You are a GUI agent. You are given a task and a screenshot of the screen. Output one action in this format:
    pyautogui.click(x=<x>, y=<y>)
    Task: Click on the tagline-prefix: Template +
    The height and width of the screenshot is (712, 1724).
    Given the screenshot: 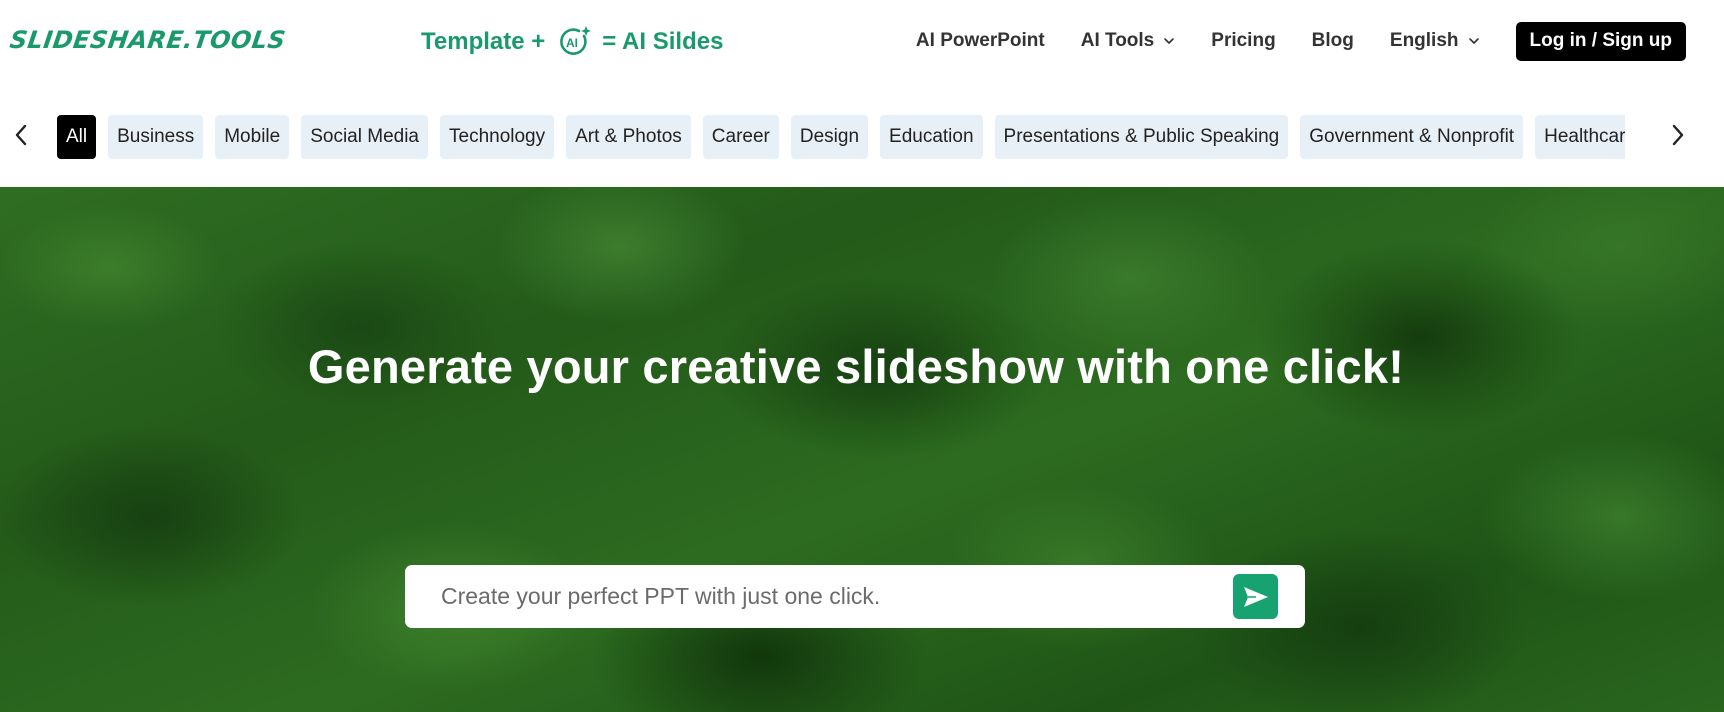 What is the action you would take?
    pyautogui.click(x=483, y=41)
    